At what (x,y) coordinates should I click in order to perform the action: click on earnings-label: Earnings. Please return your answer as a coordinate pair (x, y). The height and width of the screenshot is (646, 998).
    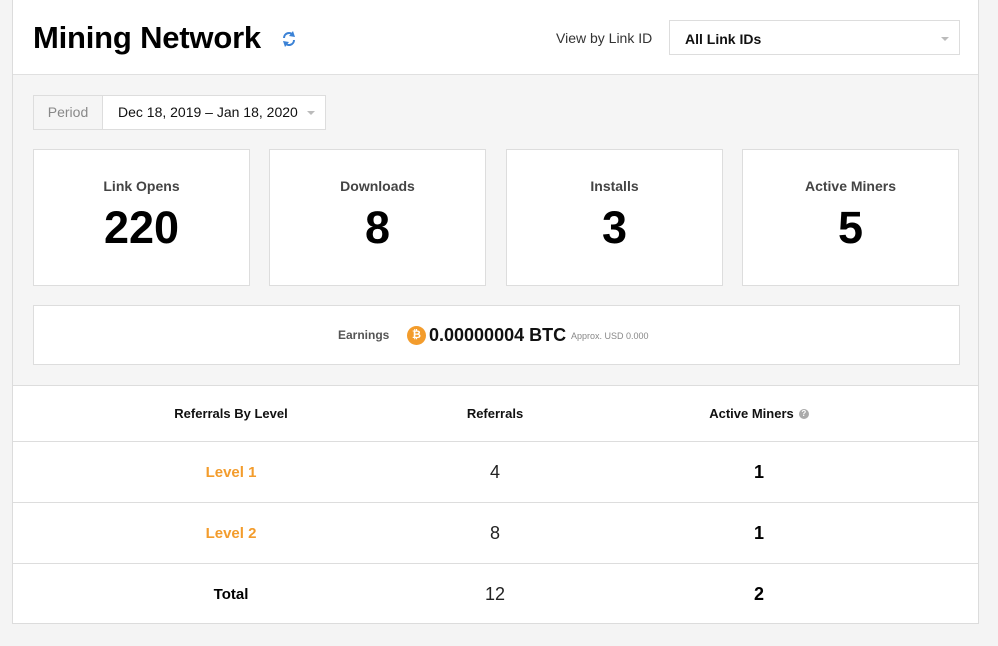
    Looking at the image, I should click on (364, 335).